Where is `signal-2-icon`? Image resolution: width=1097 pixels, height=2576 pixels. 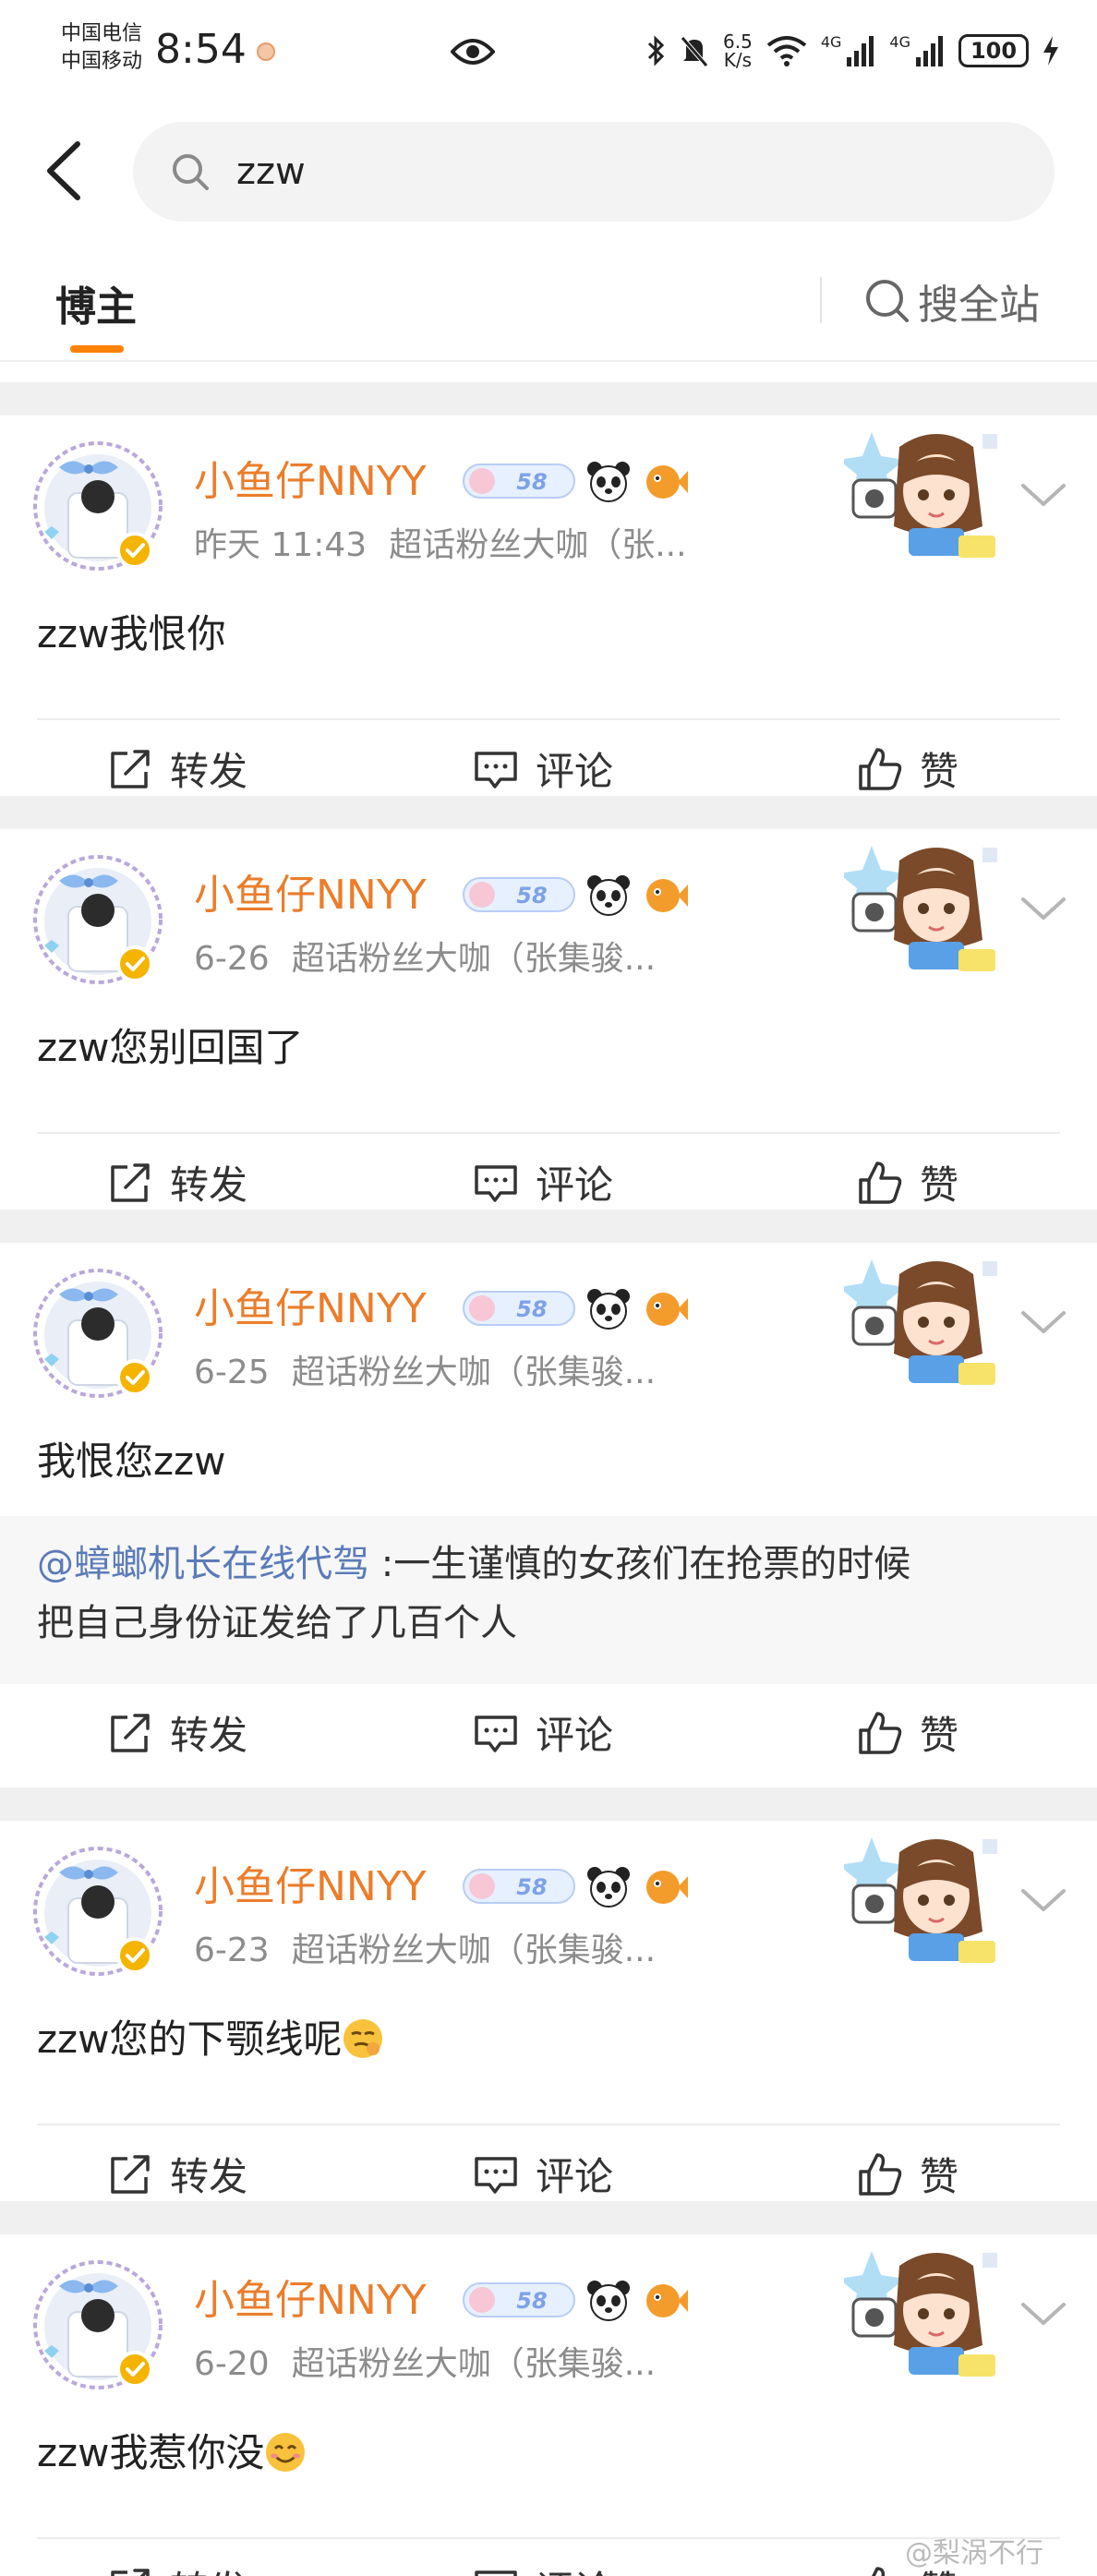
signal-2-icon is located at coordinates (929, 51).